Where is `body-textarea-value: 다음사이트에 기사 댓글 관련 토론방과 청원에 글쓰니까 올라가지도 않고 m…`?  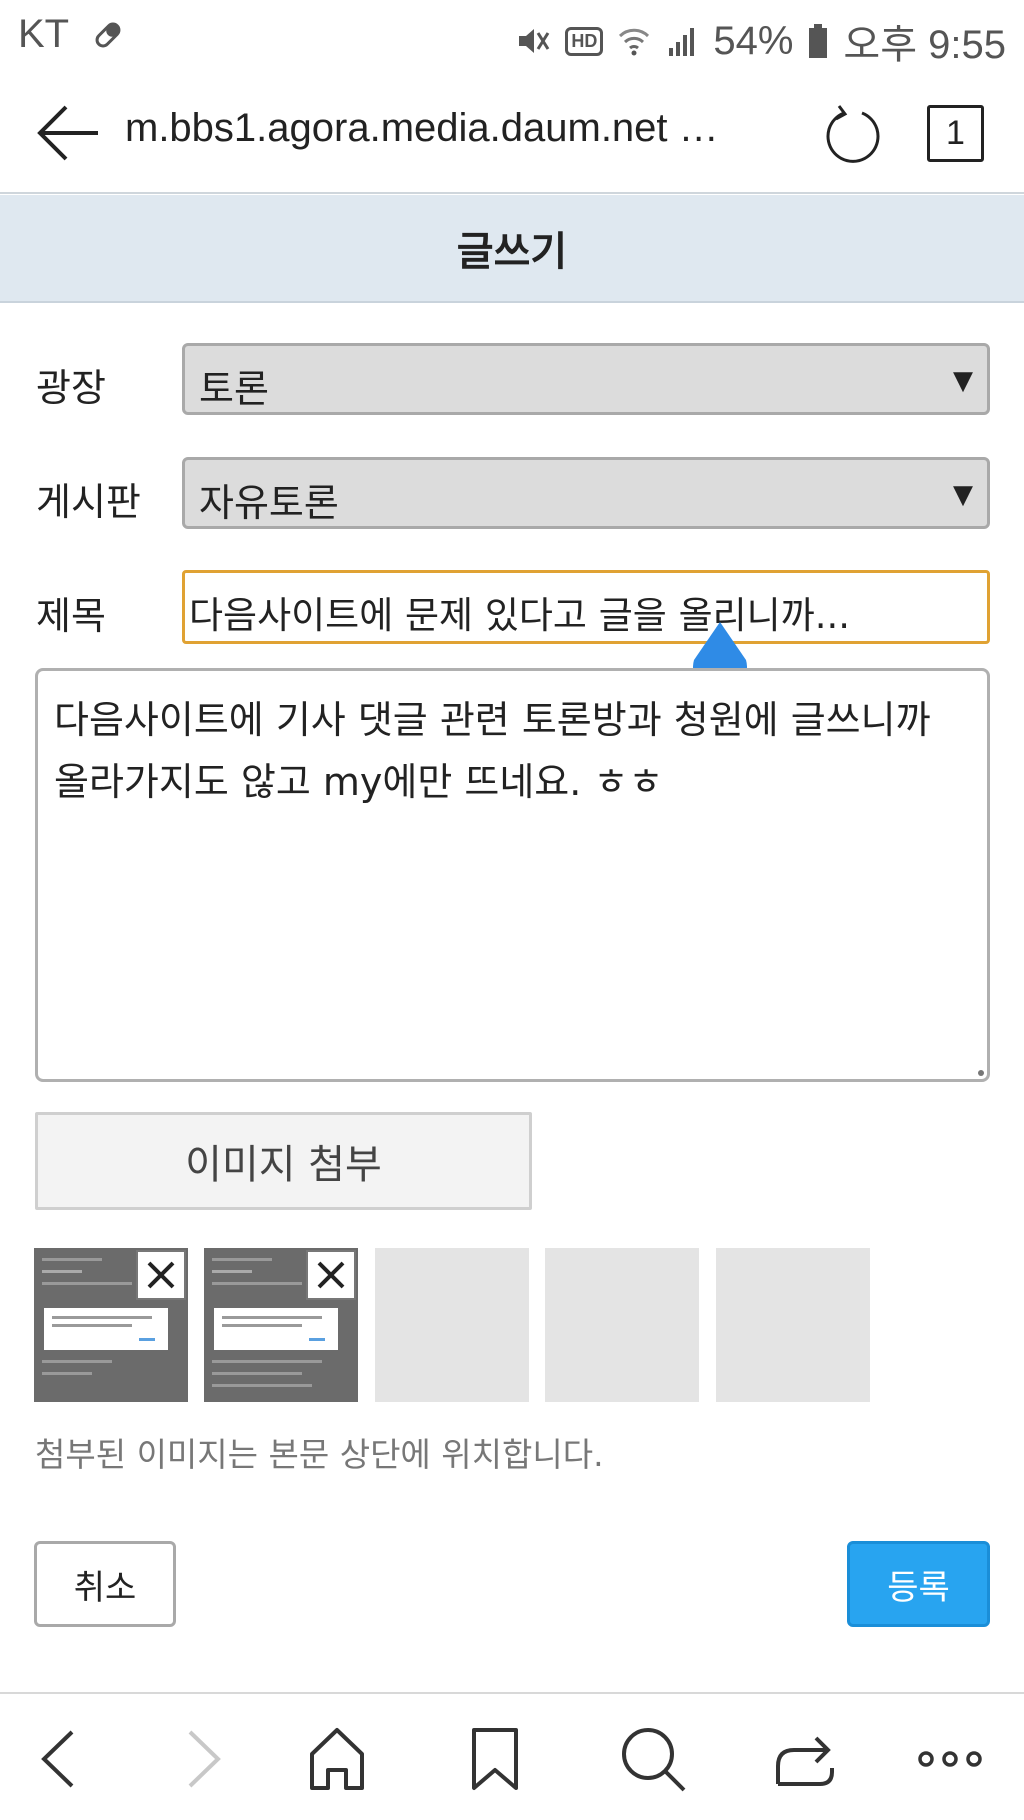 body-textarea-value: 다음사이트에 기사 댓글 관련 토론방과 청원에 글쓰니까 올라가지도 않고 m… is located at coordinates (492, 751).